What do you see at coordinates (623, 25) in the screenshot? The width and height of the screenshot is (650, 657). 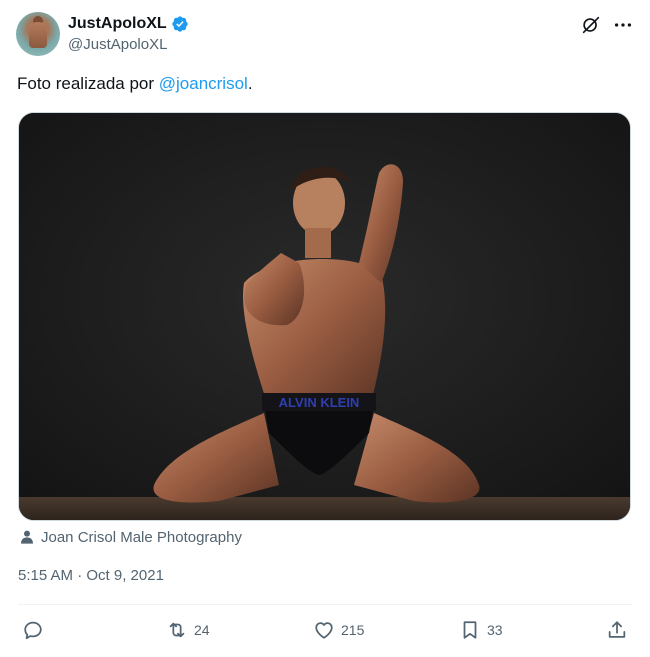 I see `more-icon` at bounding box center [623, 25].